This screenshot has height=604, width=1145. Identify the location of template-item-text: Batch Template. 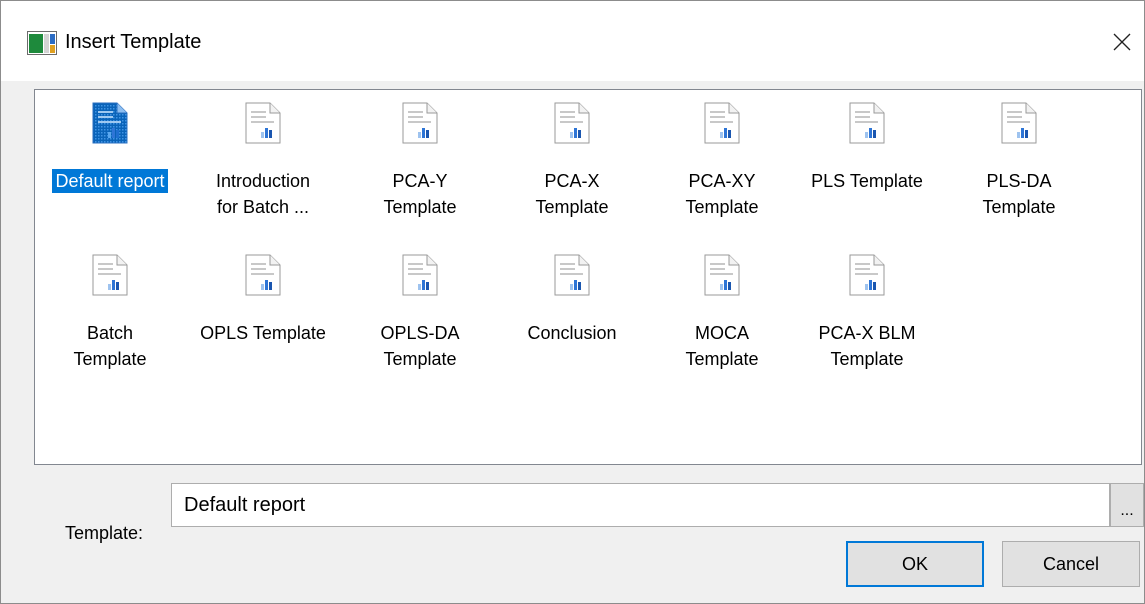
(110, 346).